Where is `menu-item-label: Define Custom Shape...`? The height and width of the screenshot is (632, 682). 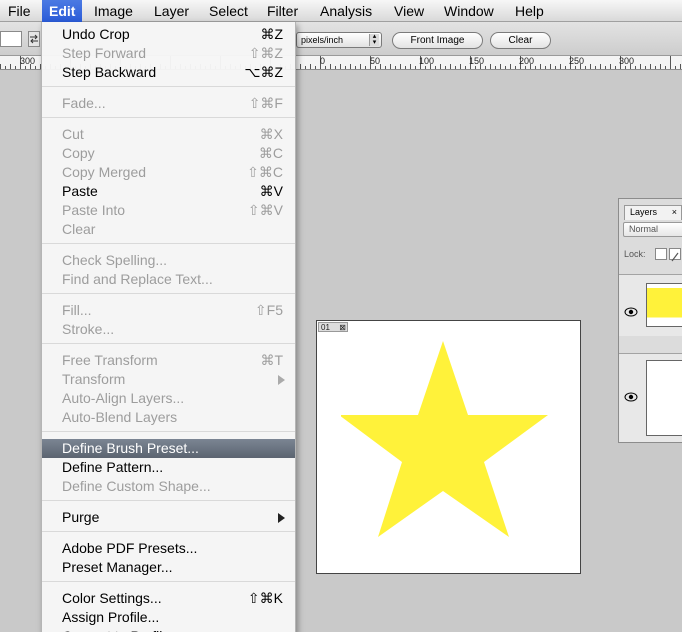
menu-item-label: Define Custom Shape... is located at coordinates (136, 486).